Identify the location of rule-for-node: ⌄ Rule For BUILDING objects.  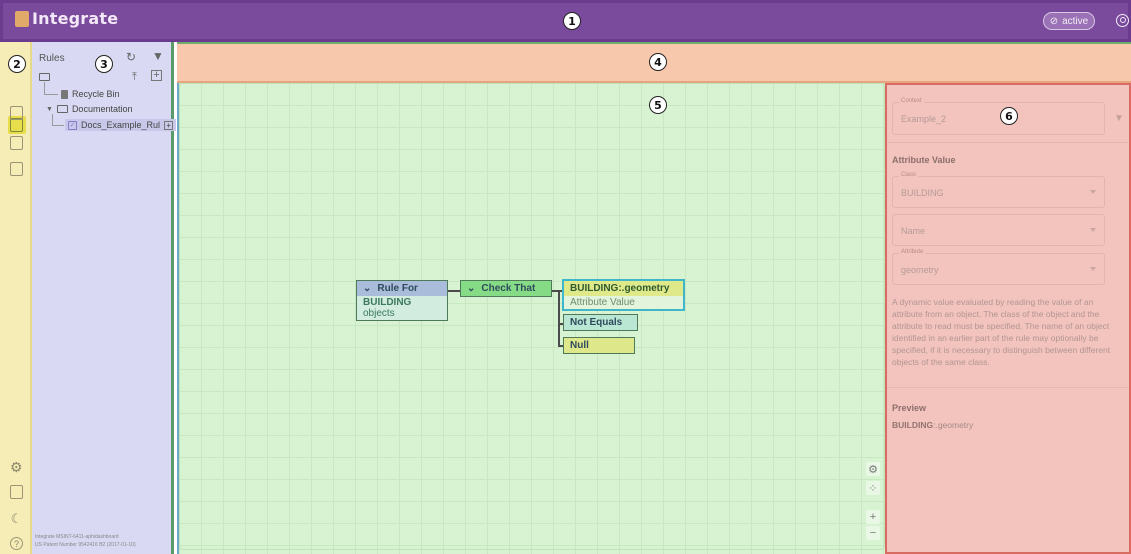
(402, 300).